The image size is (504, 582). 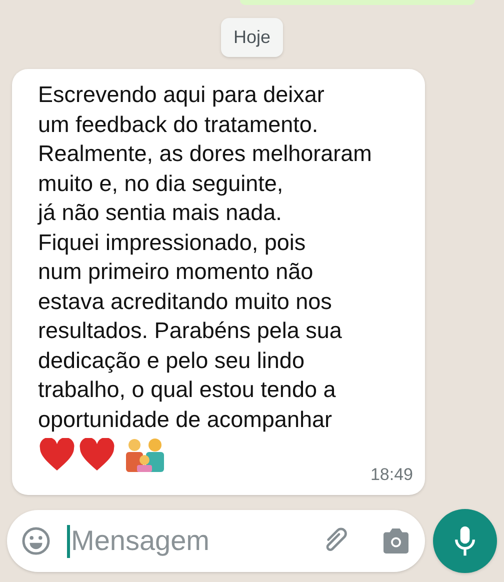 What do you see at coordinates (140, 540) in the screenshot?
I see `message-placeholder: Mensagem` at bounding box center [140, 540].